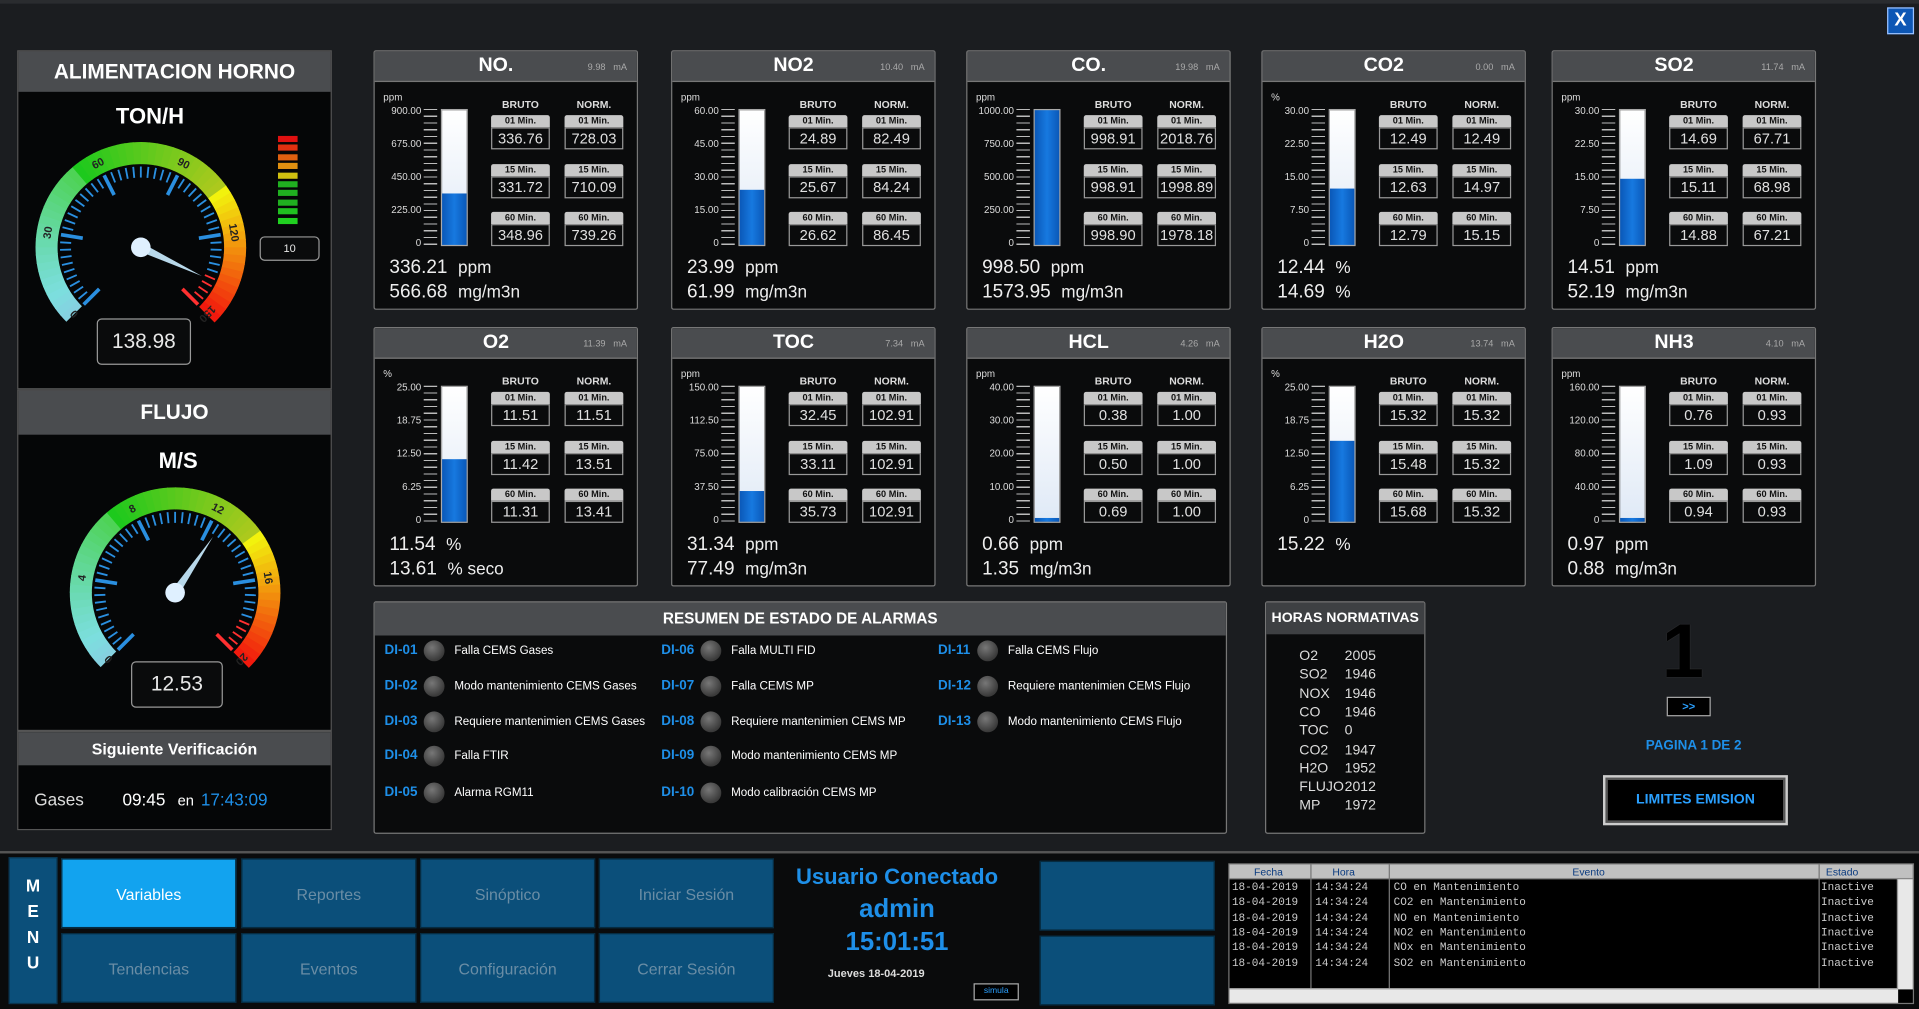 Image resolution: width=1919 pixels, height=1009 pixels. Describe the element at coordinates (1772, 230) in the screenshot. I see `norm-cell: 60 Min. 67.21` at that location.